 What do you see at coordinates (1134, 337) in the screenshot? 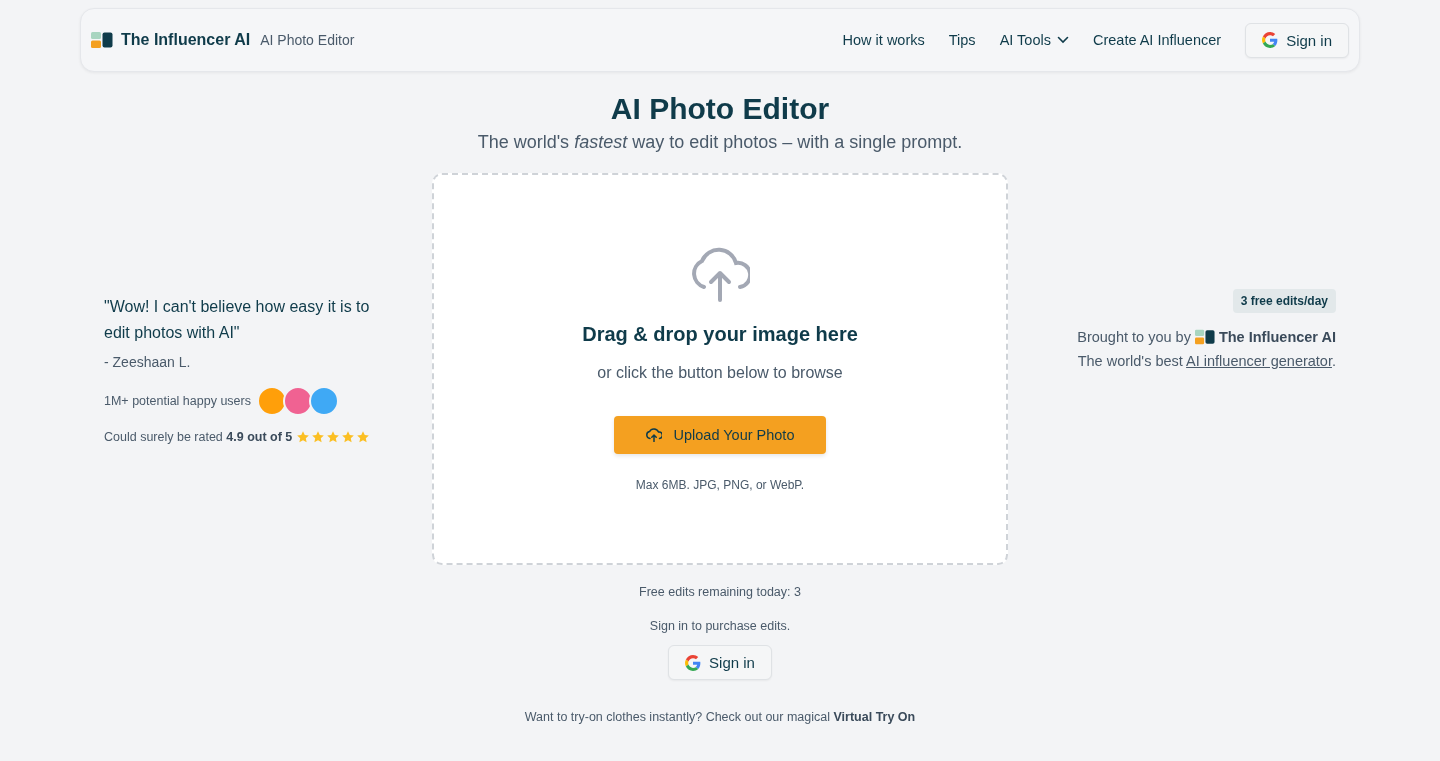
I see `brought-by-text: Brought to you by` at bounding box center [1134, 337].